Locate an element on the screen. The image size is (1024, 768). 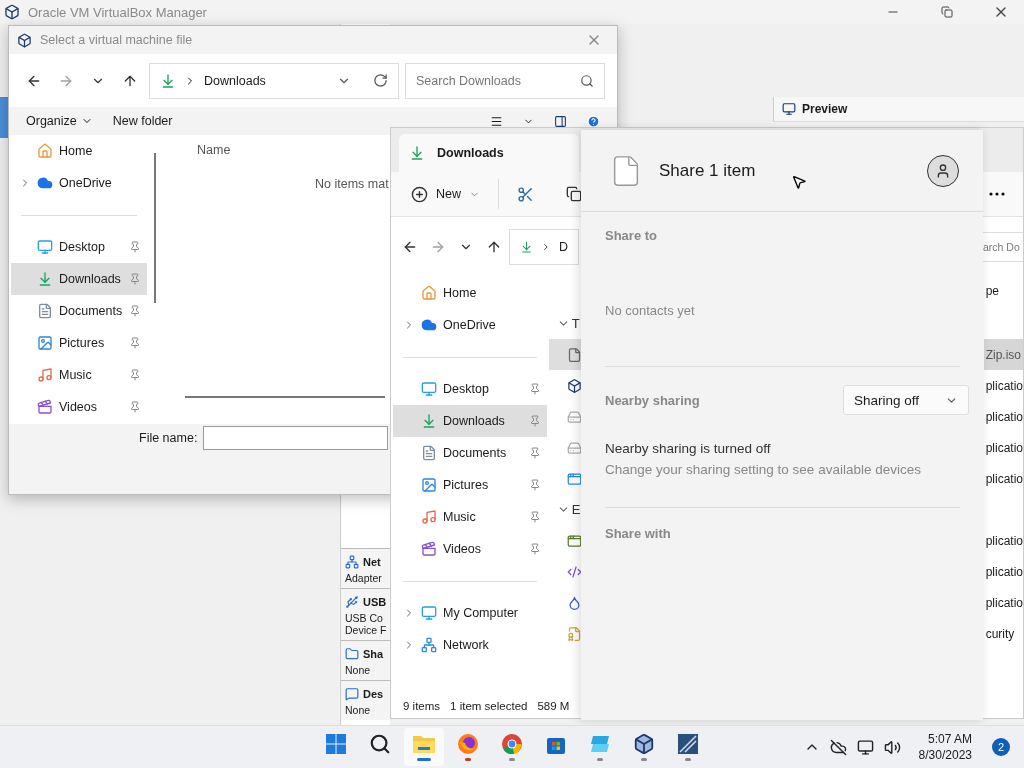
table-cell: Zip.iso is located at coordinates (1003, 354).